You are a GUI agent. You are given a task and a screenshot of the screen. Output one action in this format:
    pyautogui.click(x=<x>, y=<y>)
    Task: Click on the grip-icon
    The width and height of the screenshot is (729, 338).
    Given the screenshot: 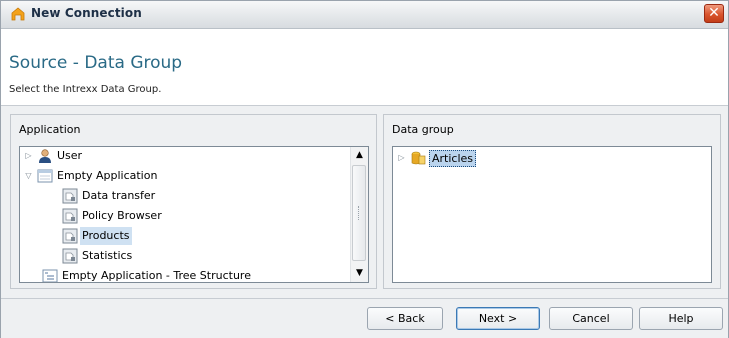 What is the action you would take?
    pyautogui.click(x=360, y=213)
    